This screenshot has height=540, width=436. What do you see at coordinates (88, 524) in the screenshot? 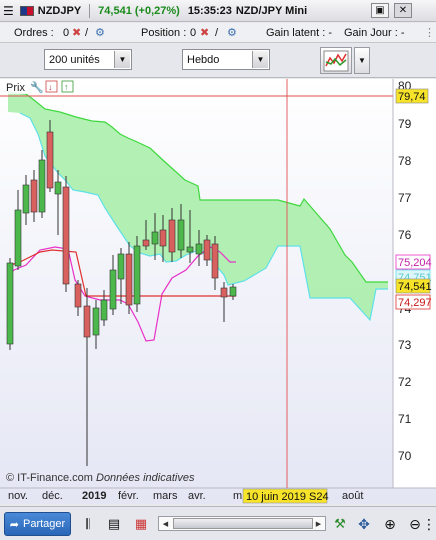
I see `indicator-icon: 𝄃` at bounding box center [88, 524].